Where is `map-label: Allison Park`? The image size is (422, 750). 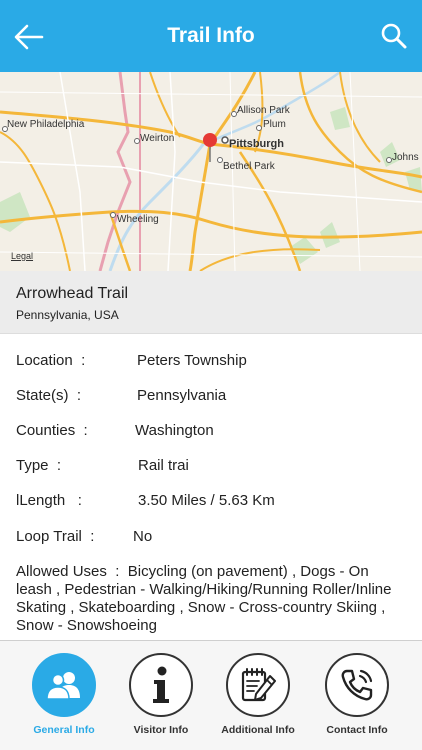 map-label: Allison Park is located at coordinates (263, 110).